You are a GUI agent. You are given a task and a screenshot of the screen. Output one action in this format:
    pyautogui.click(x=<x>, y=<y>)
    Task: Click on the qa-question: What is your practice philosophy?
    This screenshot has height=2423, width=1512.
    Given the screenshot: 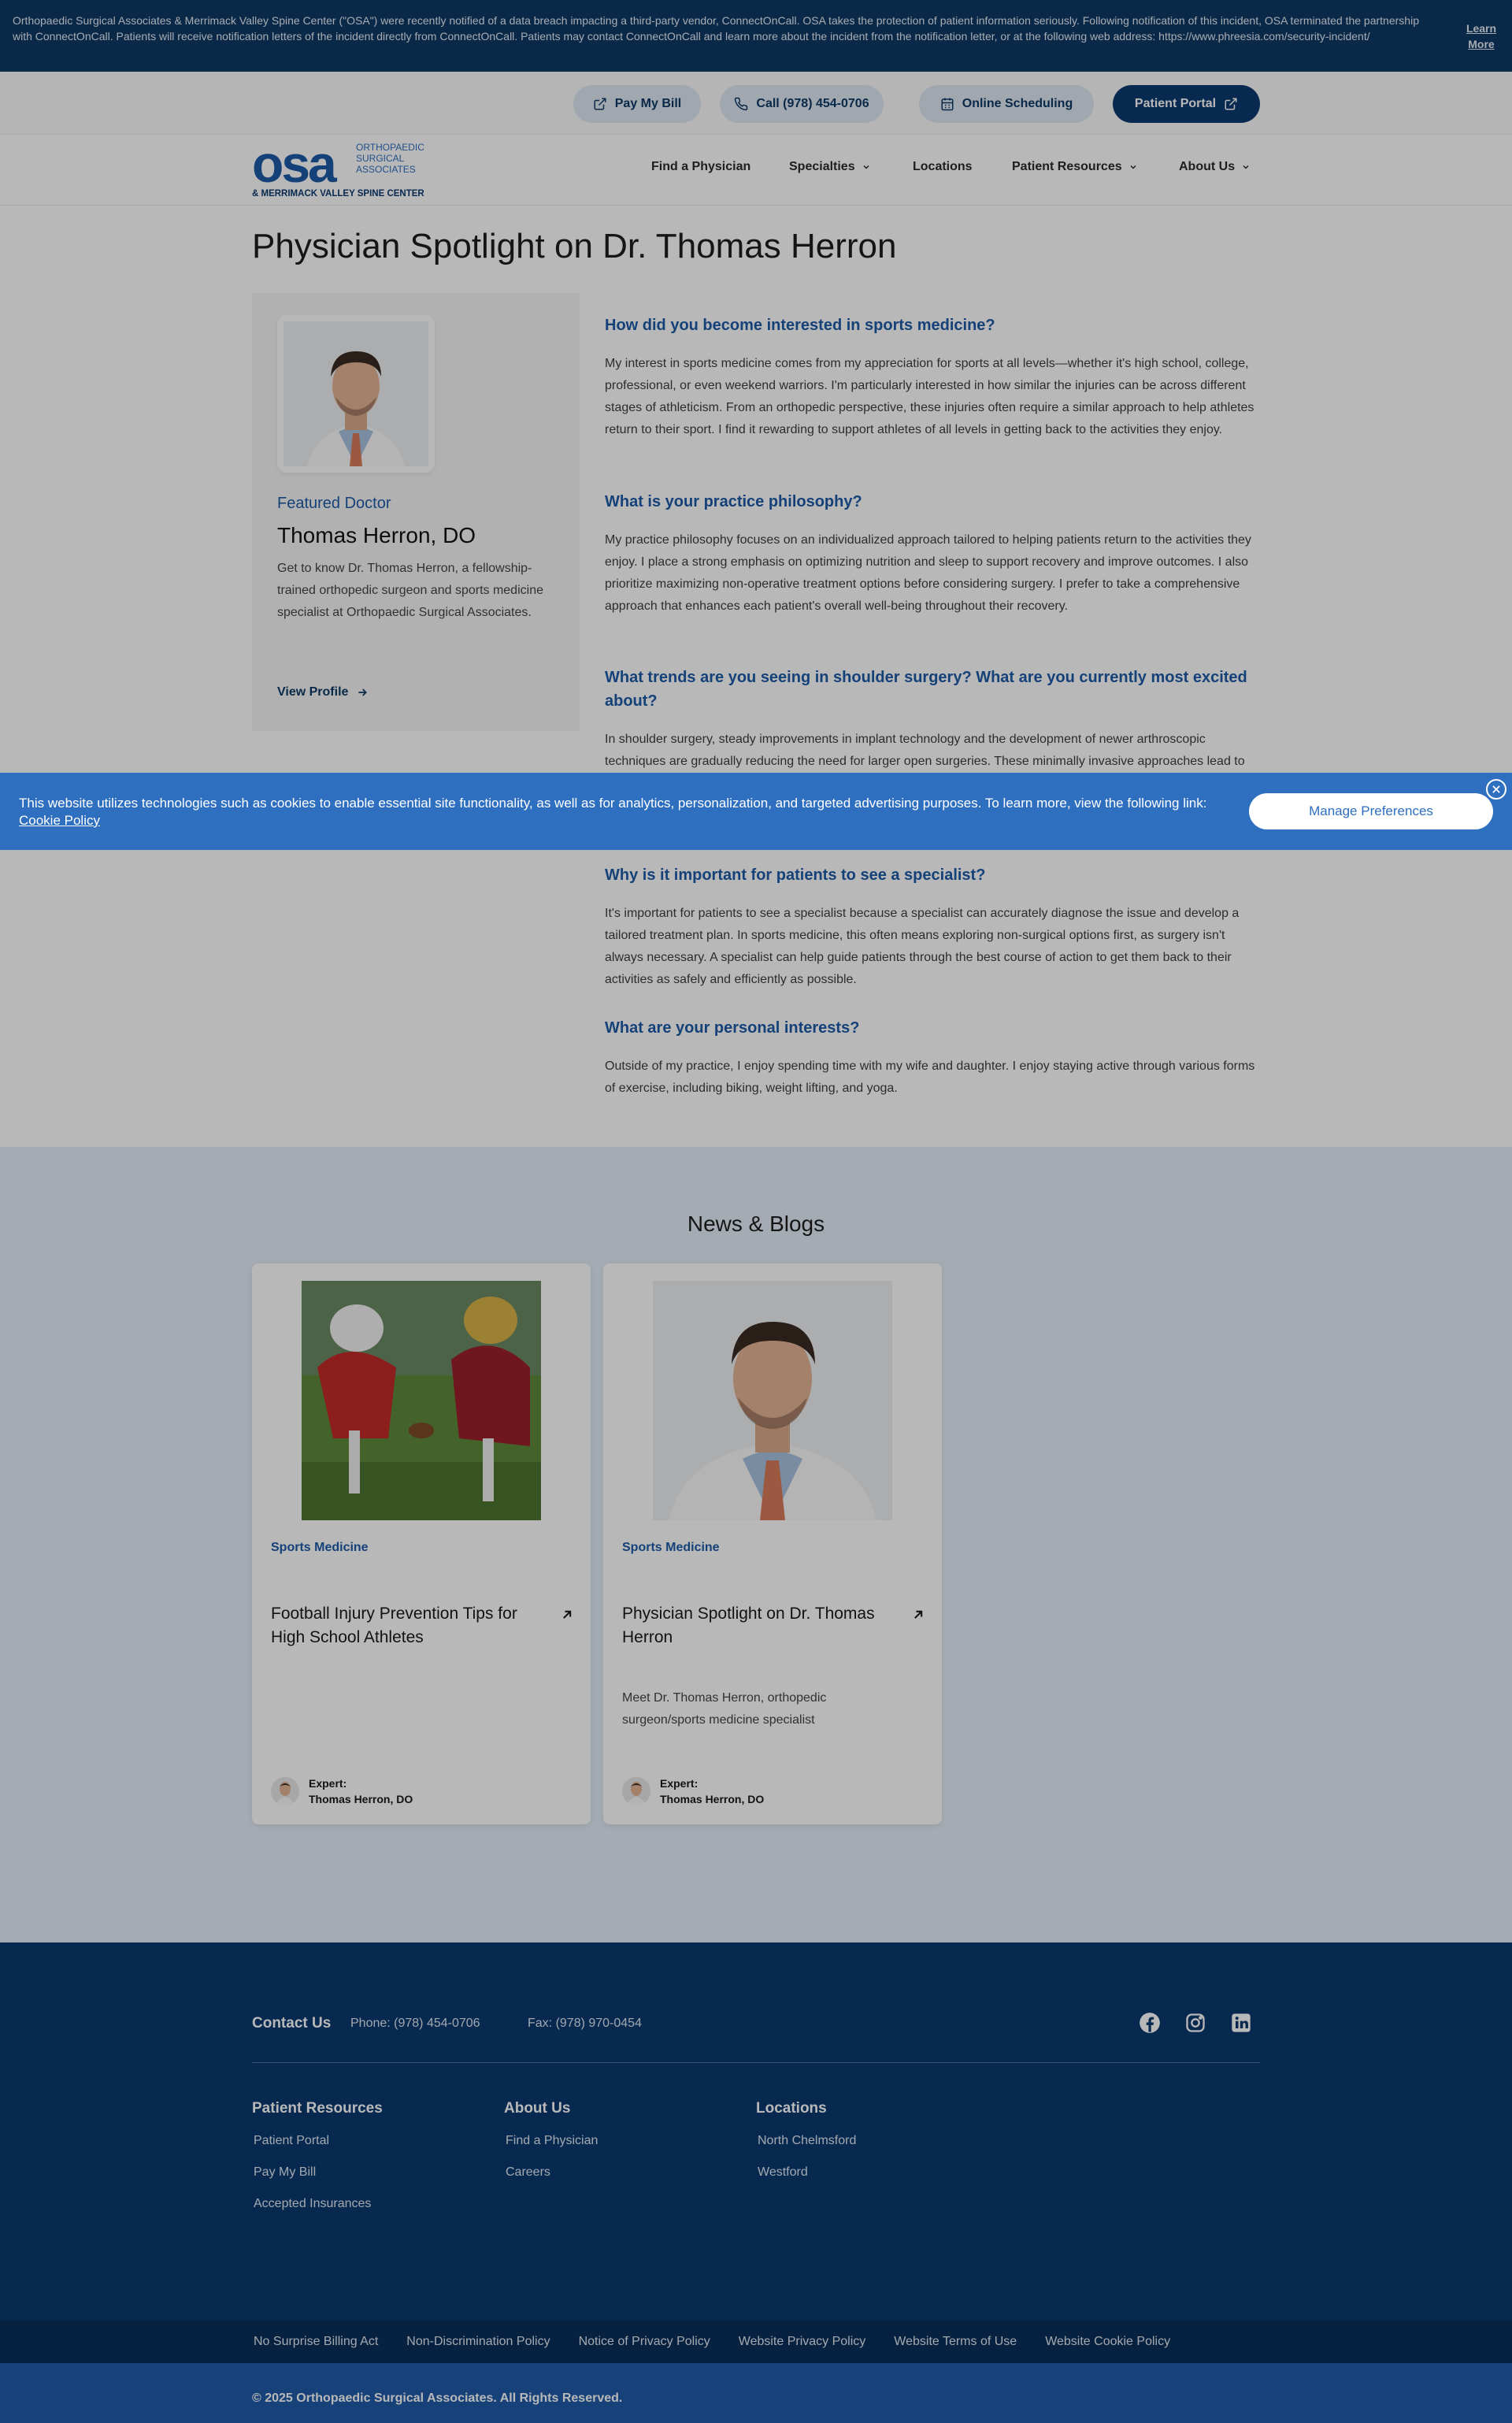 What is the action you would take?
    pyautogui.click(x=733, y=501)
    